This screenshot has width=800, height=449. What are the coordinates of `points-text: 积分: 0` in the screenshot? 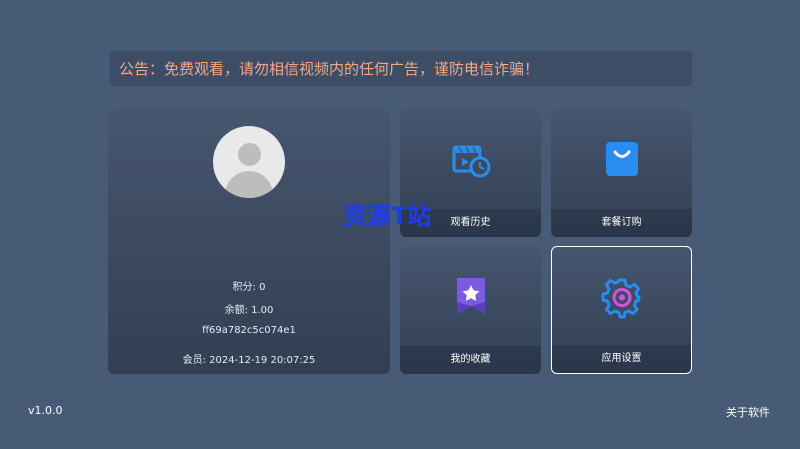 It's located at (249, 287).